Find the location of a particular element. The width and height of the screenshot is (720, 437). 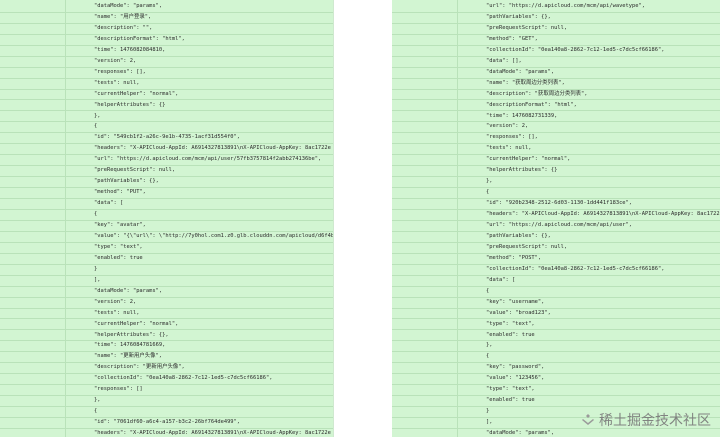

panel-divider is located at coordinates (333, 218).